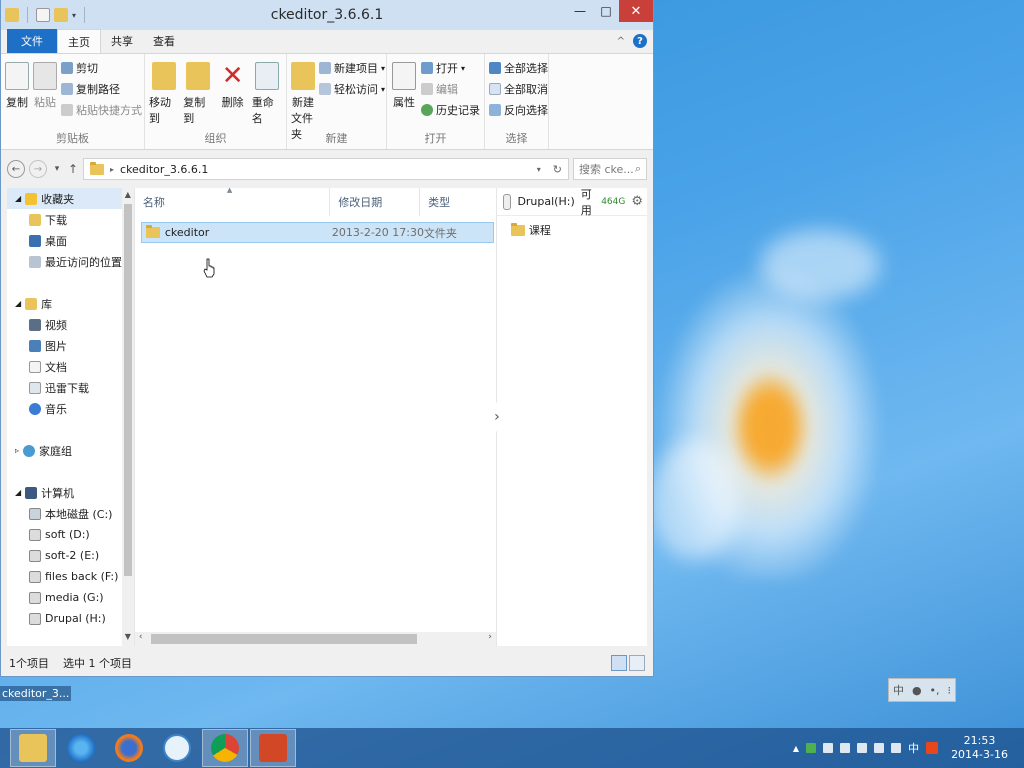 The width and height of the screenshot is (1024, 768). What do you see at coordinates (164, 41) in the screenshot?
I see `tab-view: 查看` at bounding box center [164, 41].